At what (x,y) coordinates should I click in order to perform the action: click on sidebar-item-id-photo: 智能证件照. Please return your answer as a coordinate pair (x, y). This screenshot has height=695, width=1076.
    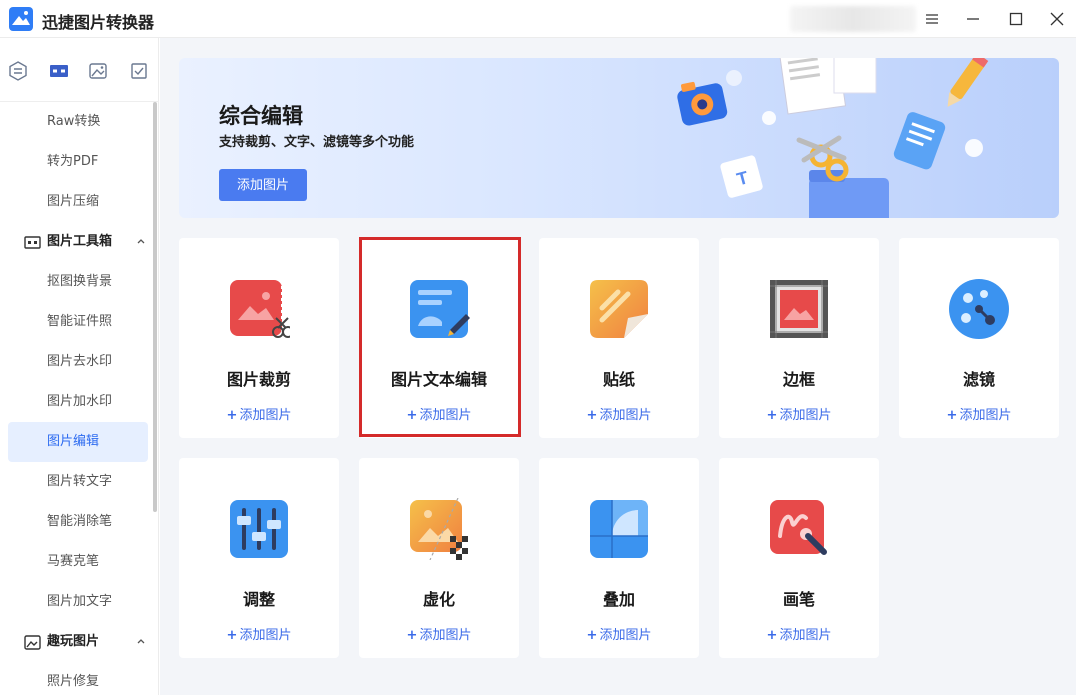
    Looking at the image, I should click on (78, 322).